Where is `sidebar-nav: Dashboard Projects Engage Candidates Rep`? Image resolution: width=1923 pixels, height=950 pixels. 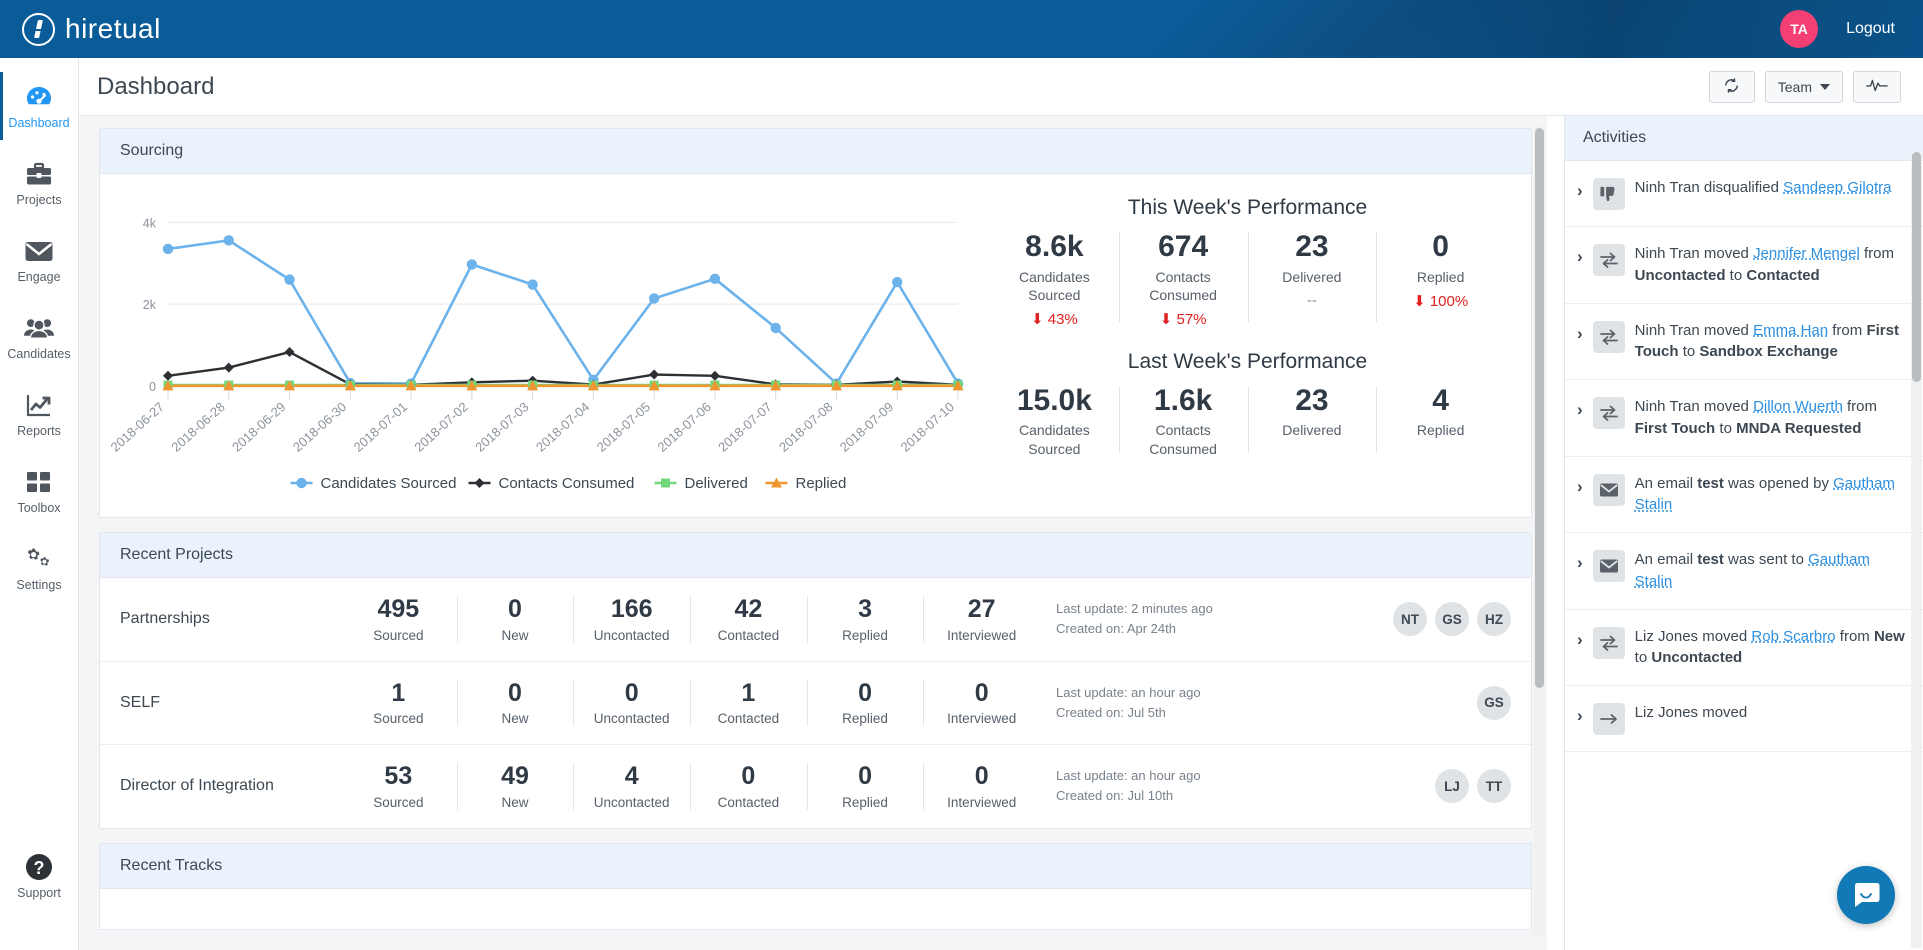
sidebar-nav: Dashboard Projects Engage Candidates Rep is located at coordinates (39, 504).